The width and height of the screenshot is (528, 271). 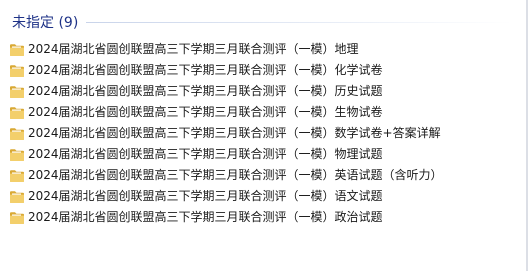 I want to click on folder-item: 2024届湖北省圆创联盟高三下学期三月联合测评（一模）政治试题, so click(x=260, y=216).